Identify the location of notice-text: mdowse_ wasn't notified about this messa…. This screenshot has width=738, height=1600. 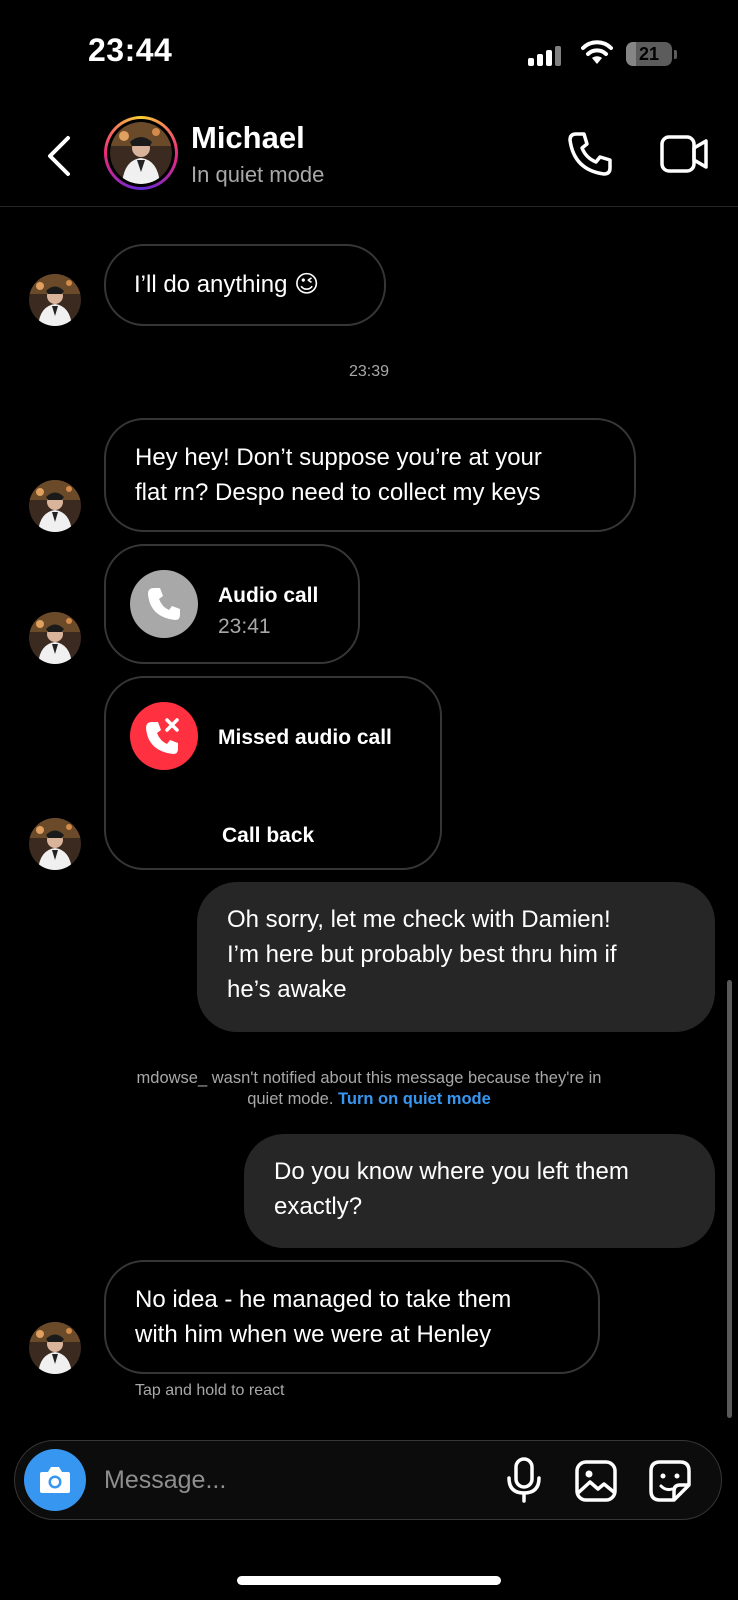
(369, 1078).